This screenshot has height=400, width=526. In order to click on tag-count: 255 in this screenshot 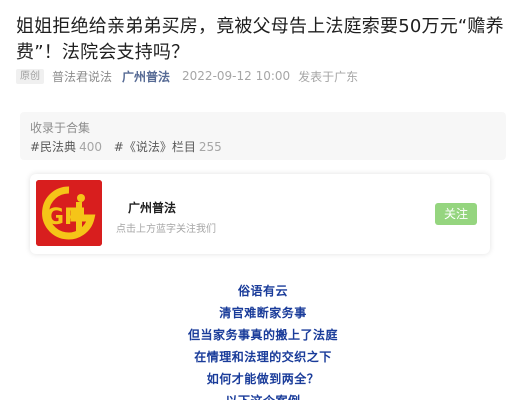, I will do `click(210, 147)`.